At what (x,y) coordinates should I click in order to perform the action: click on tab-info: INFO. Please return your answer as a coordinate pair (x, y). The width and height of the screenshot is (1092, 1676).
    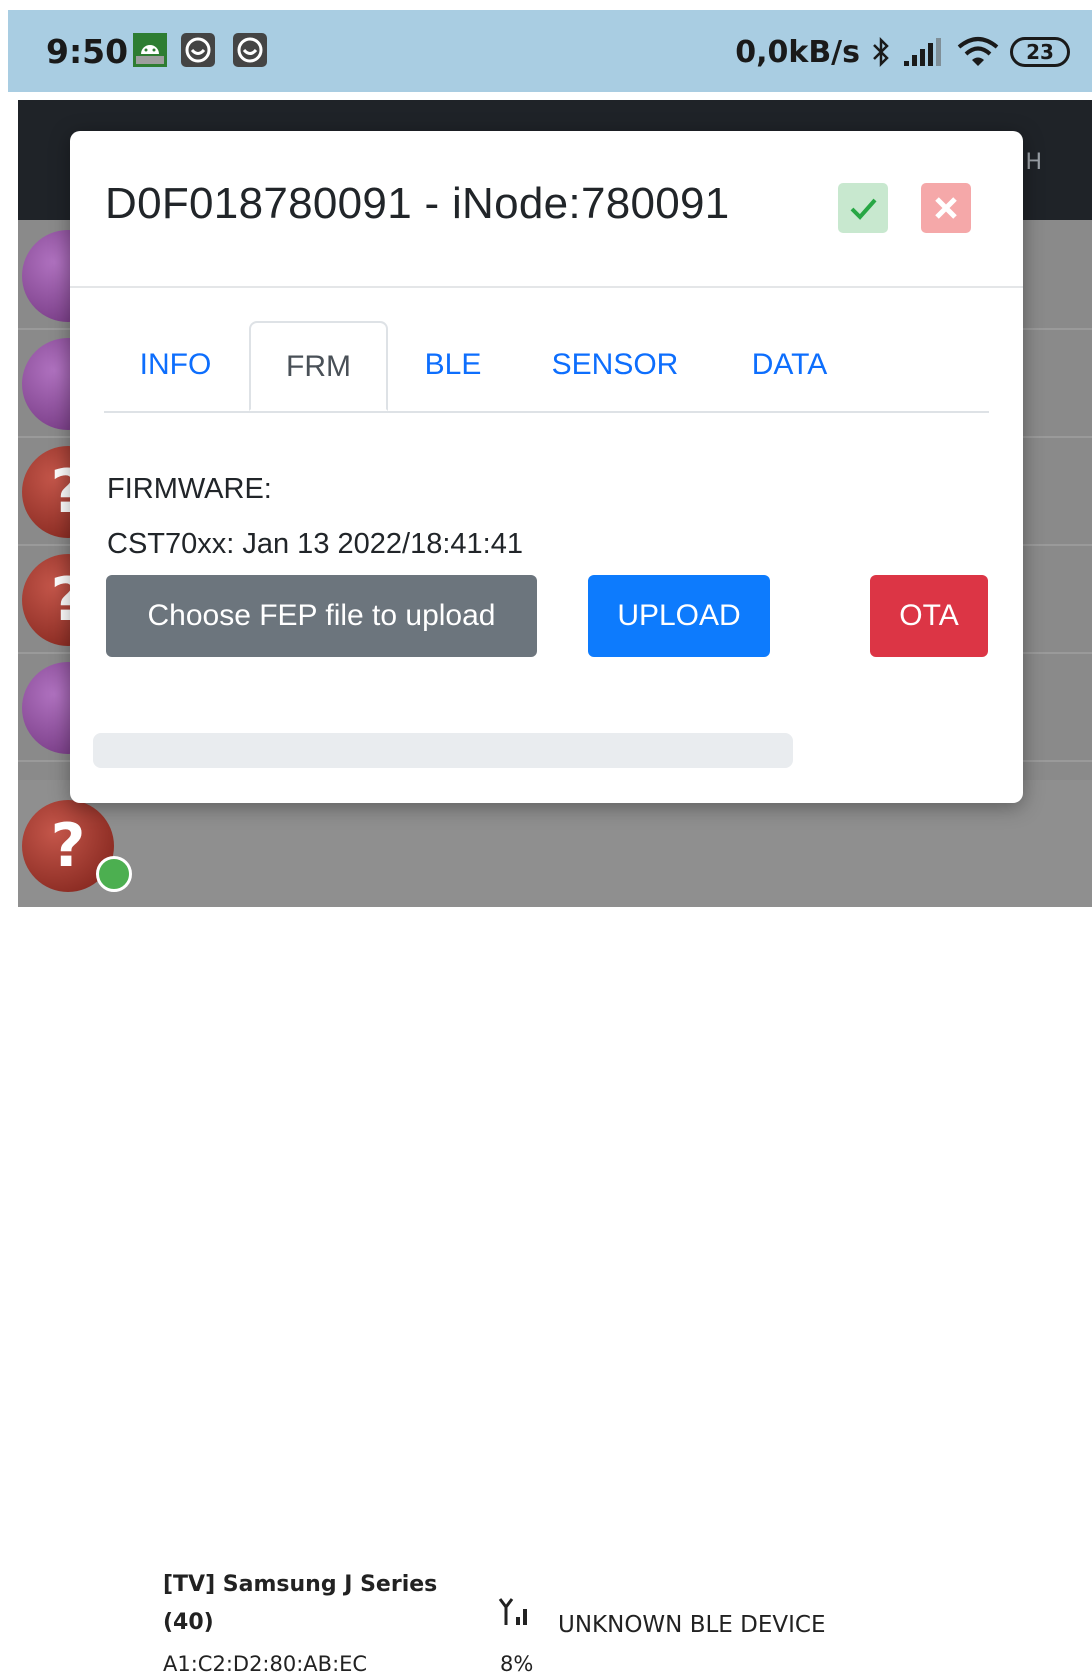
    Looking at the image, I should click on (175, 365).